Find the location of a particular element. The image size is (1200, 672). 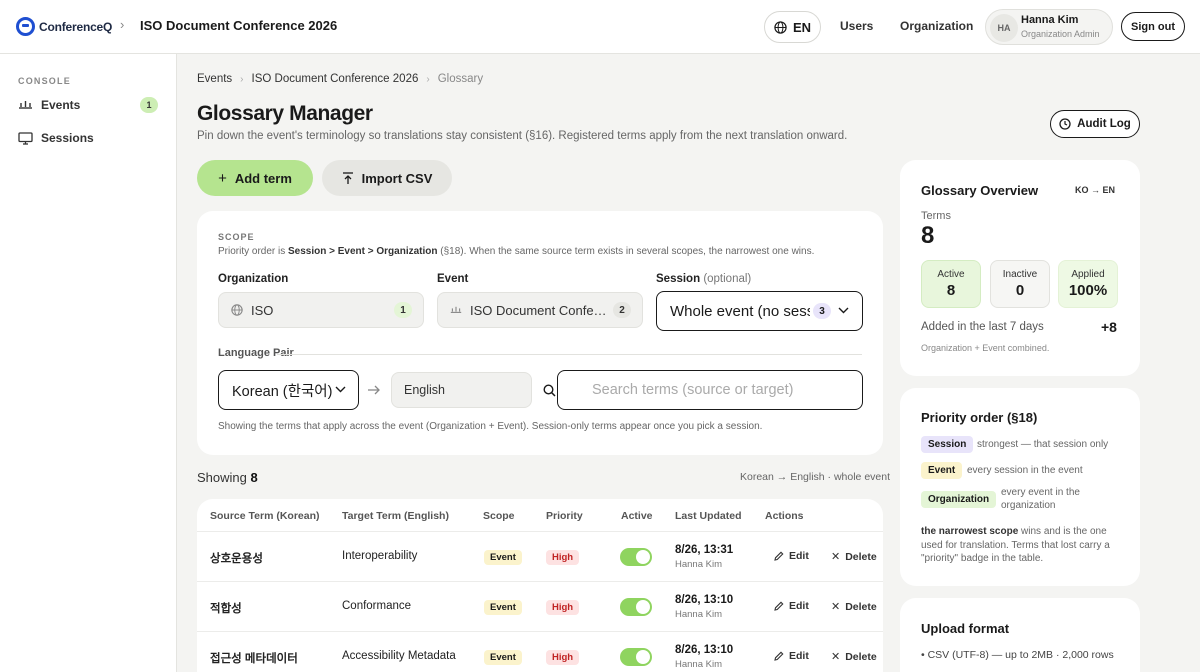

stat-label: Active is located at coordinates (951, 274).